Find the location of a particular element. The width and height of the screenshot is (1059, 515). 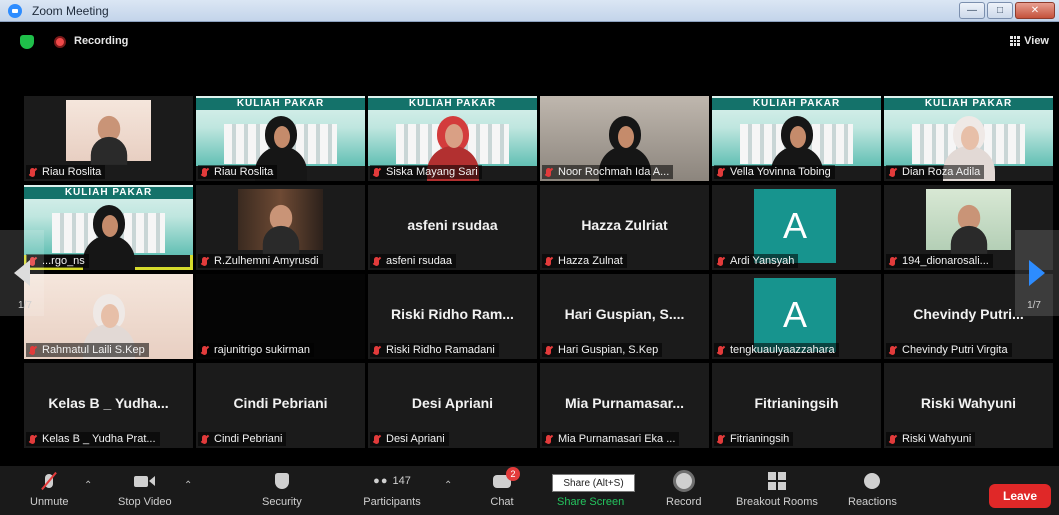

maximize-button: □ is located at coordinates (1000, 10).